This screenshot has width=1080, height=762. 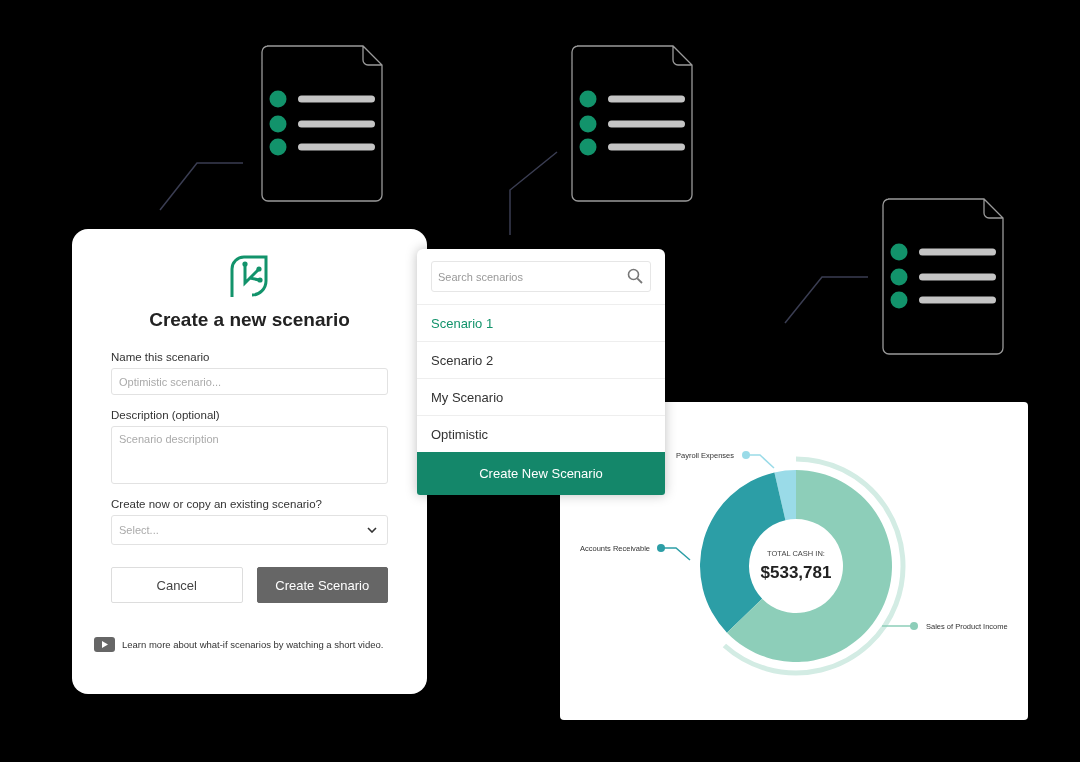 I want to click on dialog-title: Create a new scenario, so click(x=249, y=320).